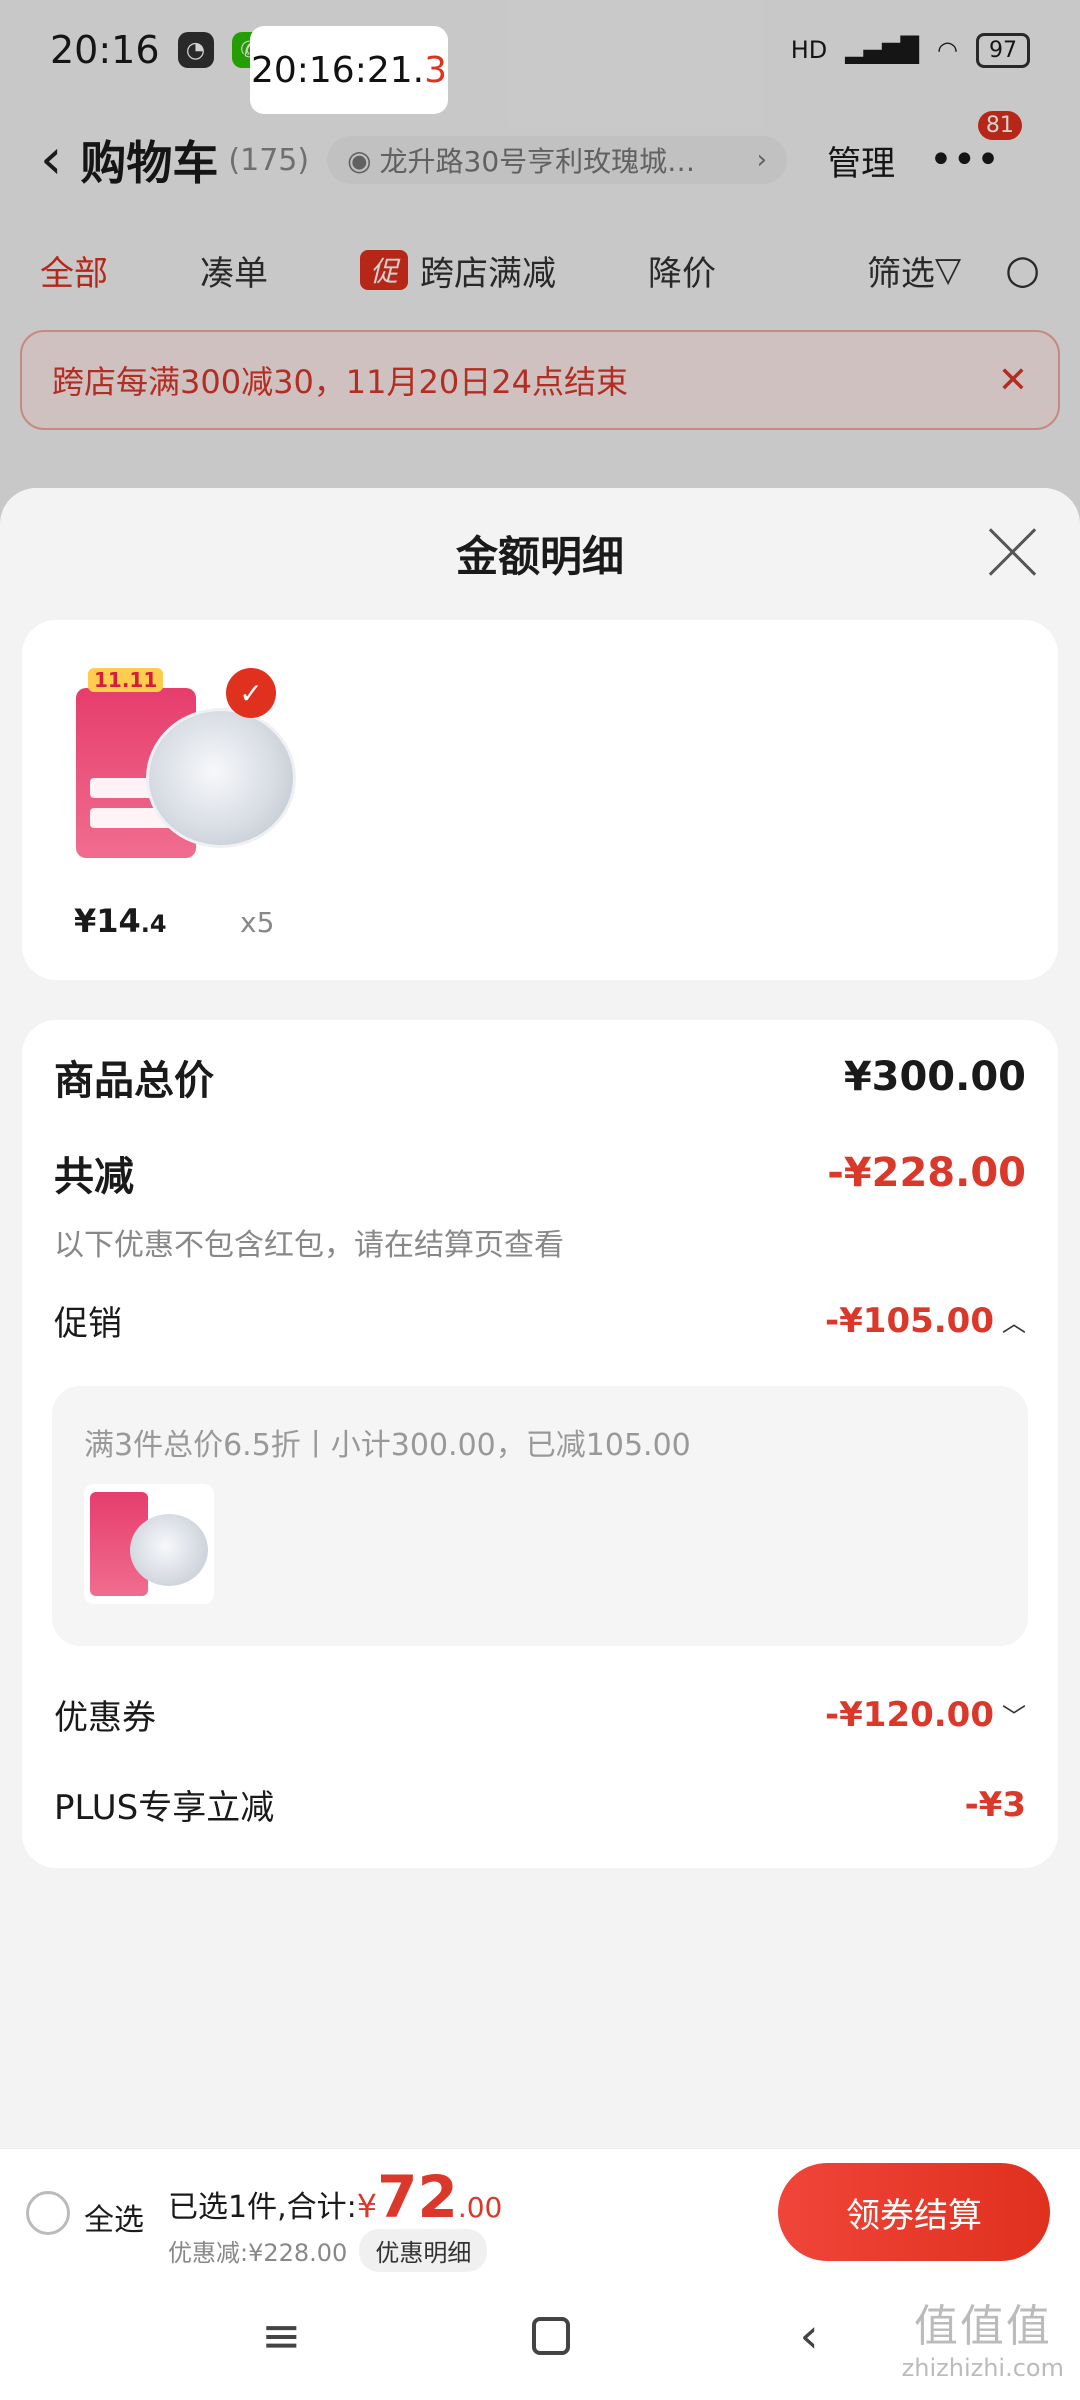 This screenshot has height=2400, width=1080. I want to click on discount-summary: 优惠减:¥228.00 优惠明细, so click(328, 2250).